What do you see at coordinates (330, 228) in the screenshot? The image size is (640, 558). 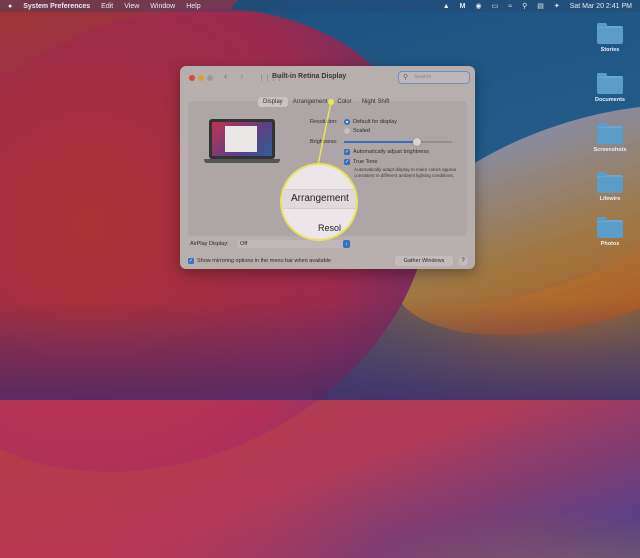 I see `callout-partial-text: Resol` at bounding box center [330, 228].